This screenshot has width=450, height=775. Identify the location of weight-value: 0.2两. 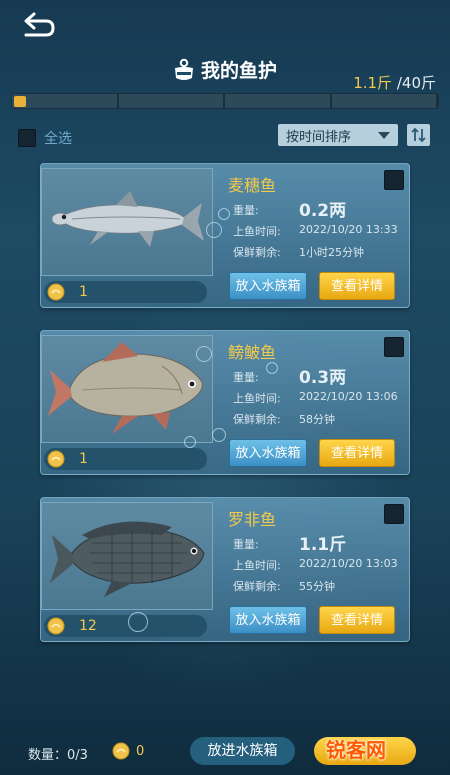
(323, 211).